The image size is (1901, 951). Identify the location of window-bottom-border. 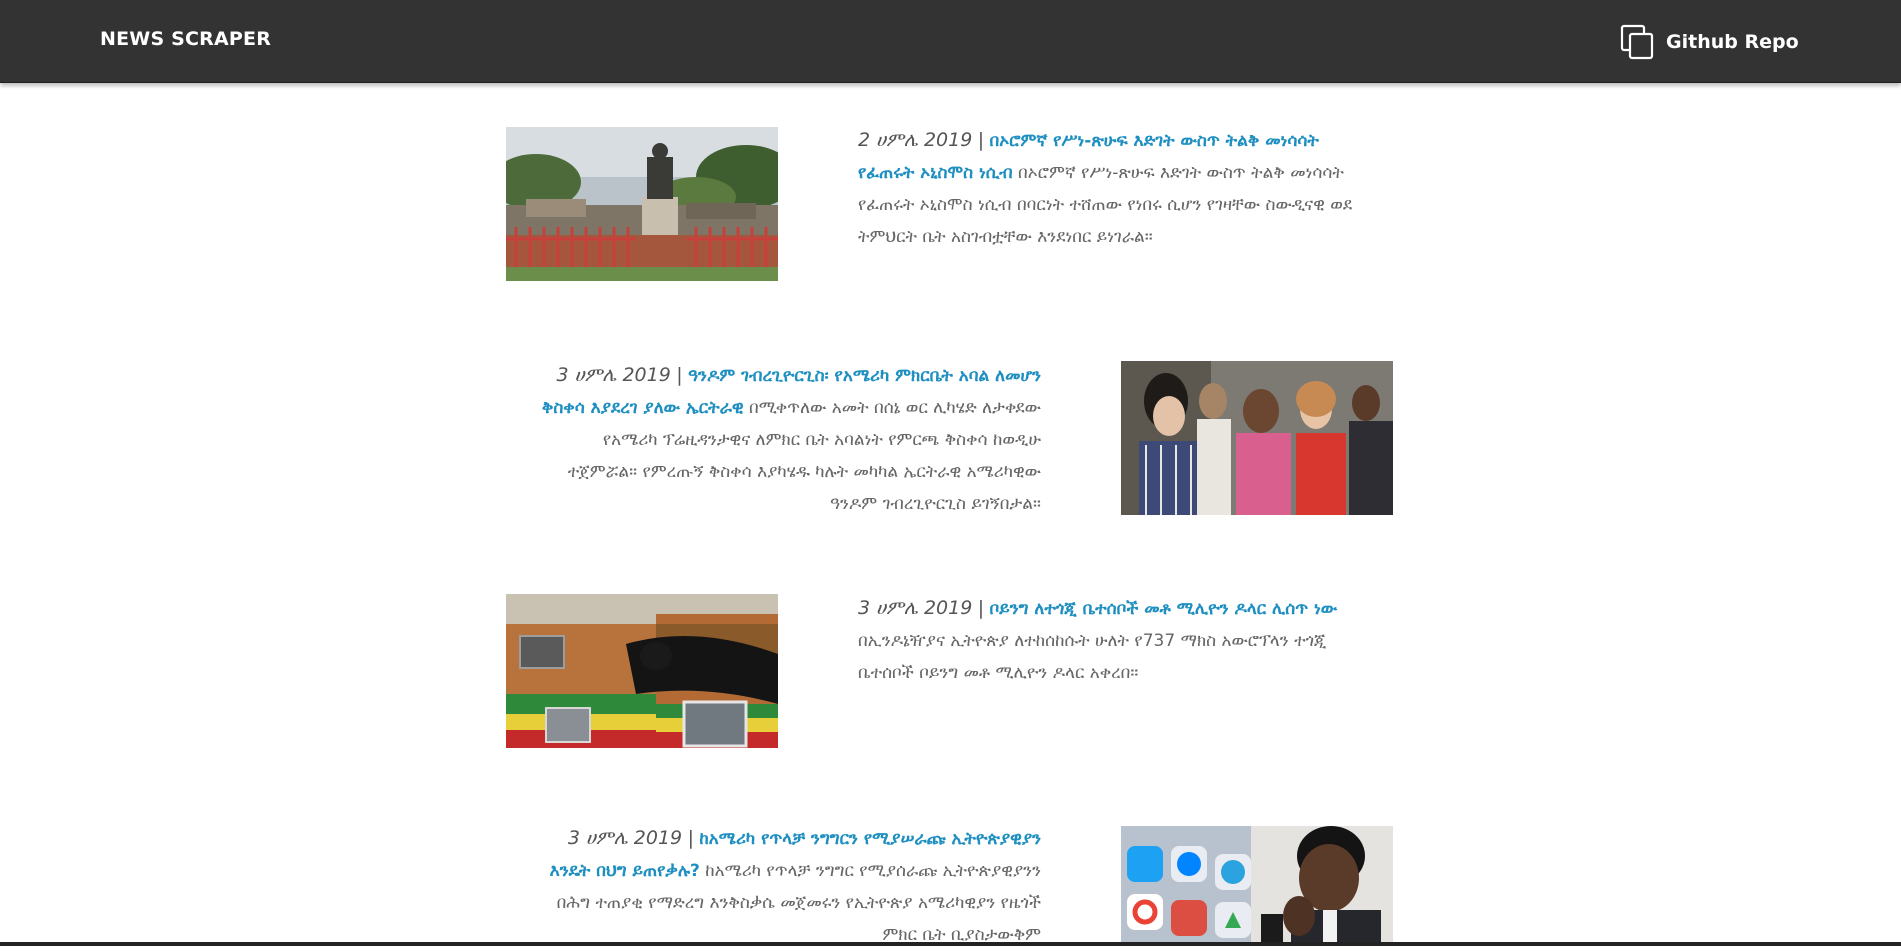
(950, 944).